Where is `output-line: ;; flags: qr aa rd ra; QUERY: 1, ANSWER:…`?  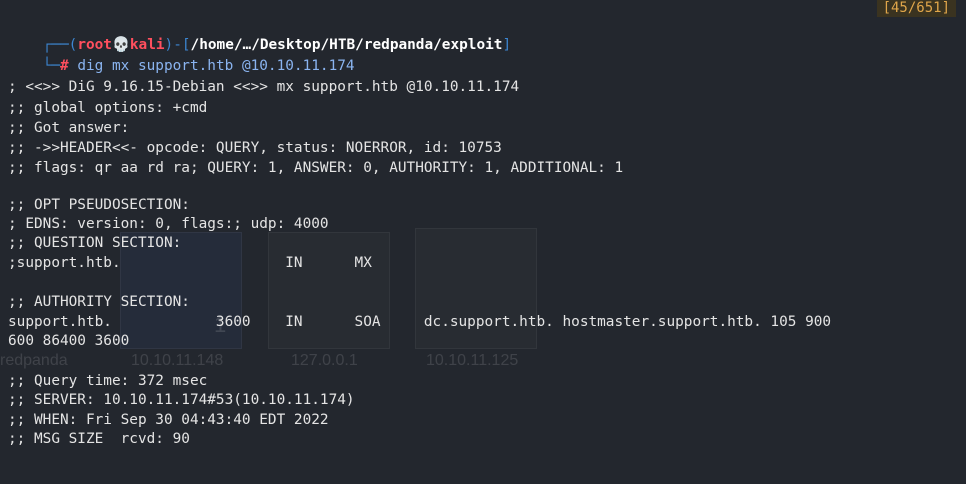
output-line: ;; flags: qr aa rd ra; QUERY: 1, ANSWER:… is located at coordinates (316, 168).